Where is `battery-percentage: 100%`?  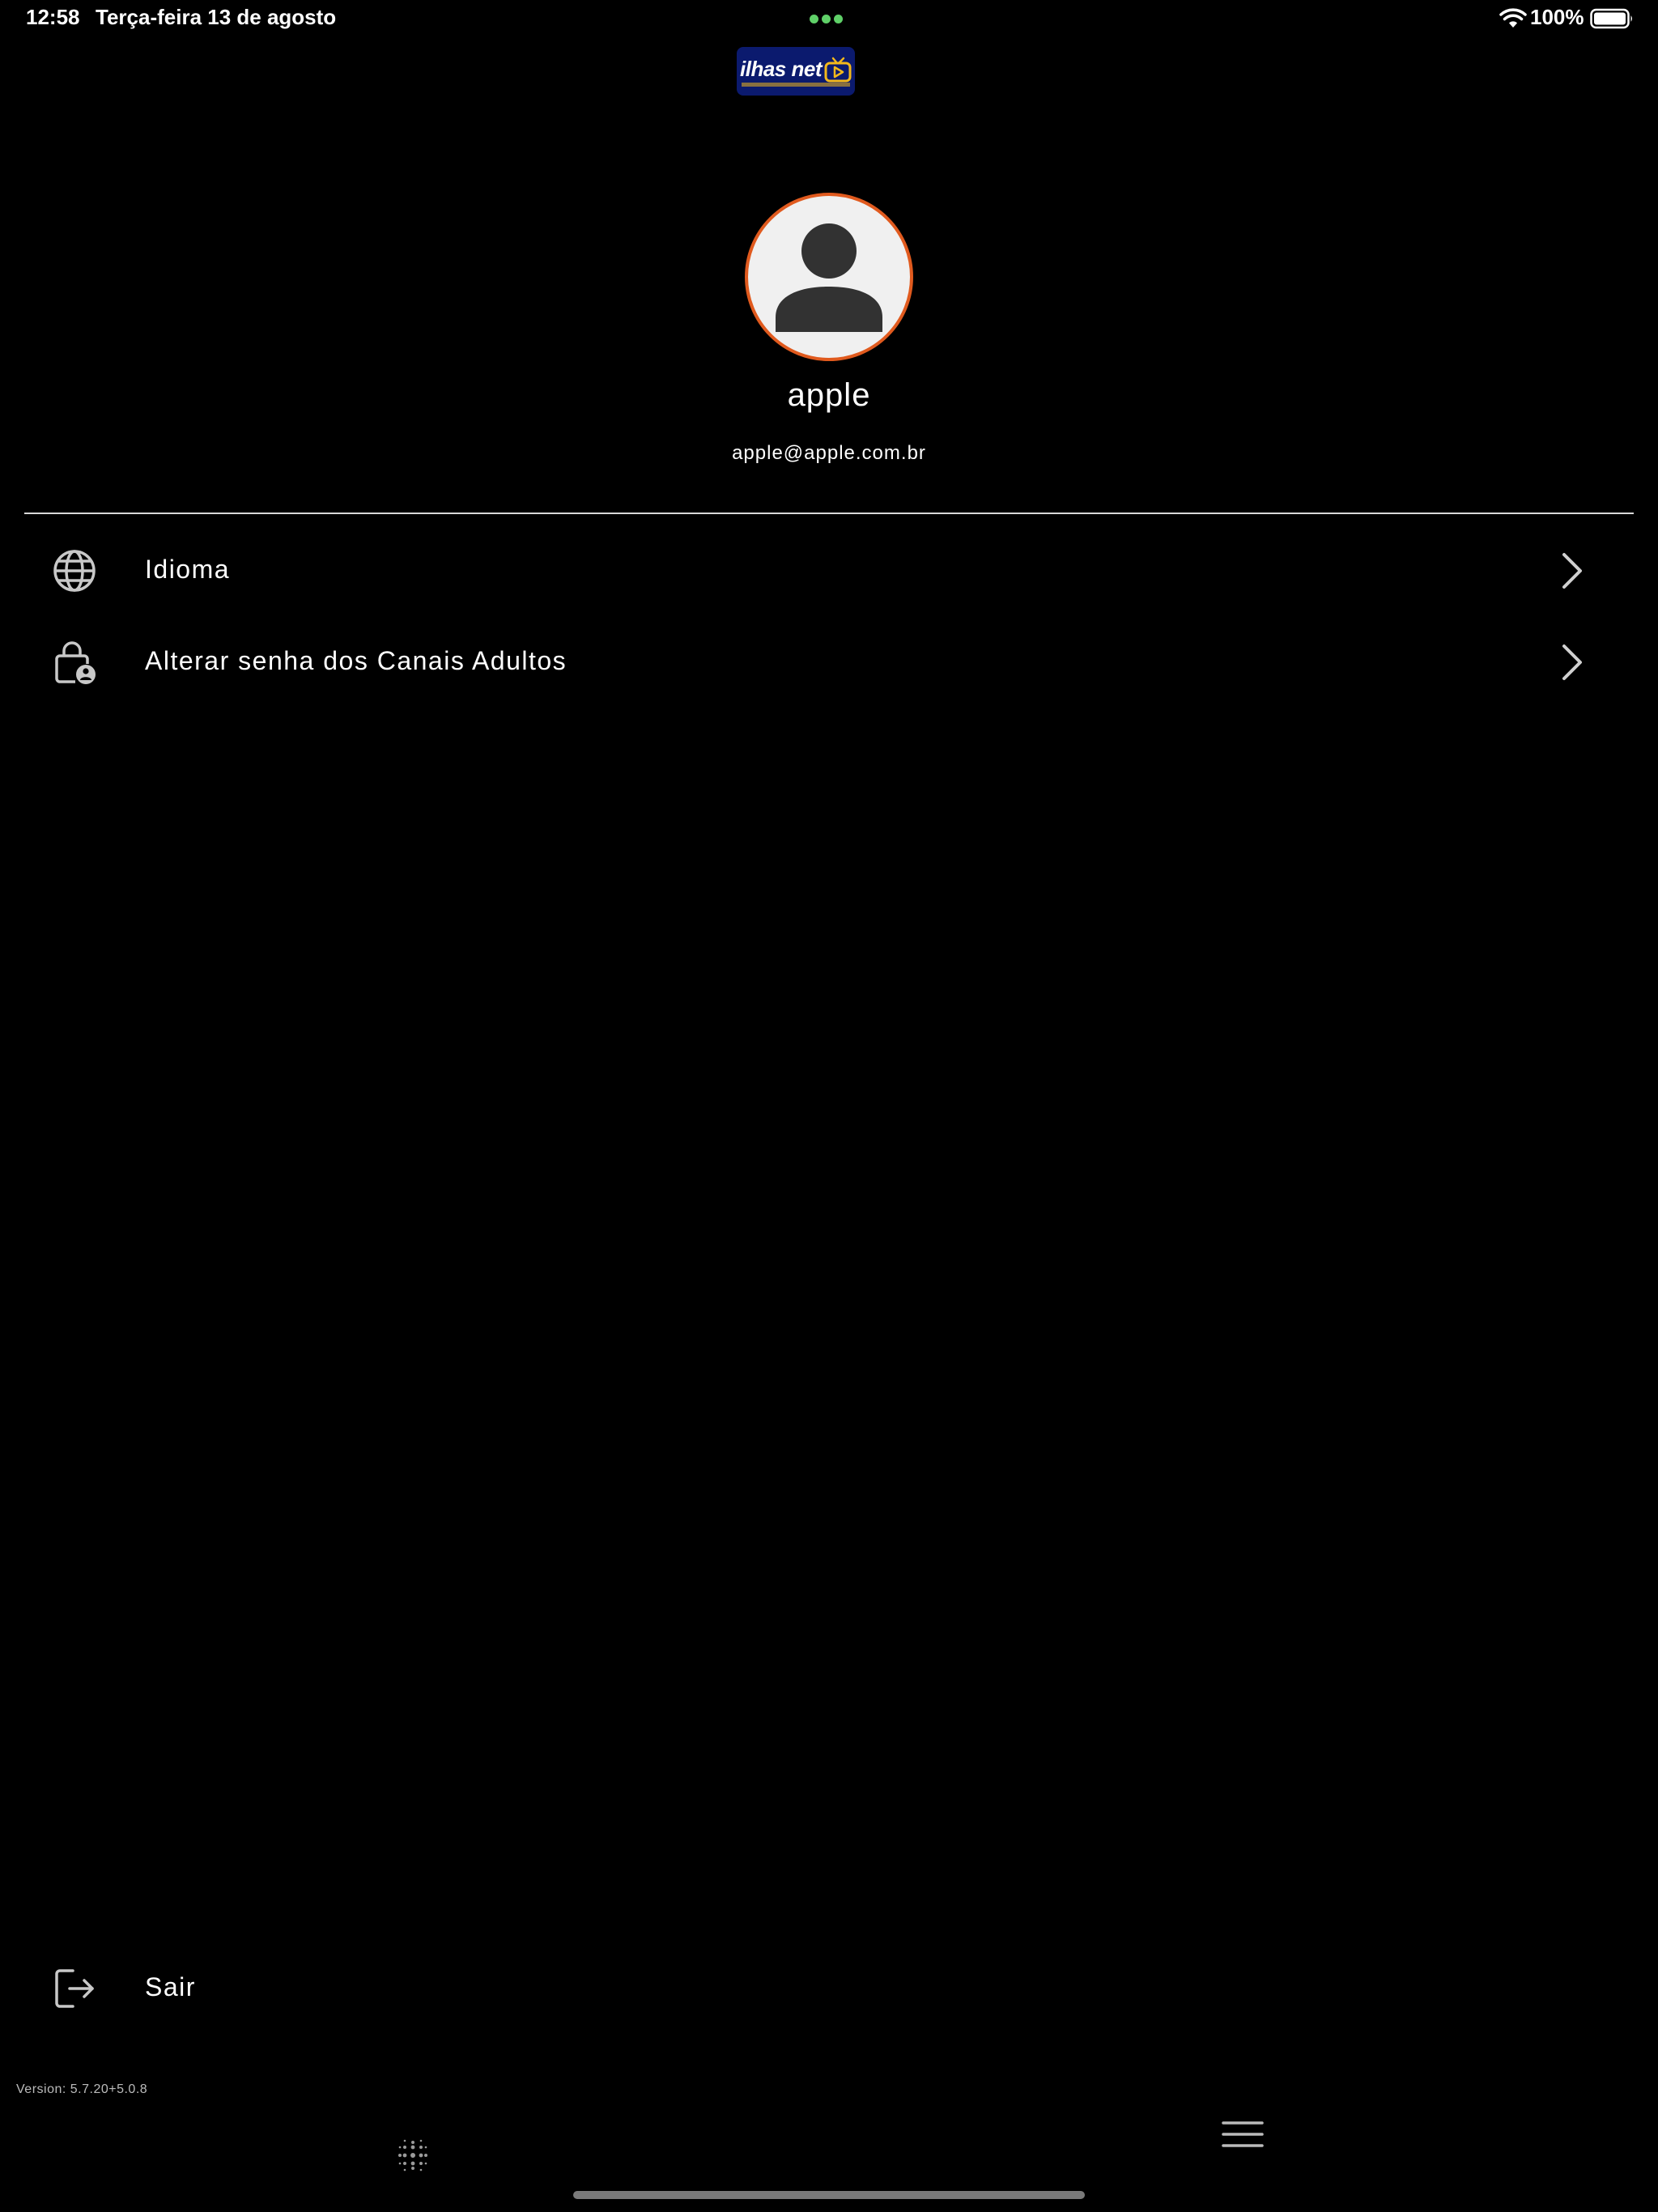
battery-percentage: 100% is located at coordinates (1557, 17).